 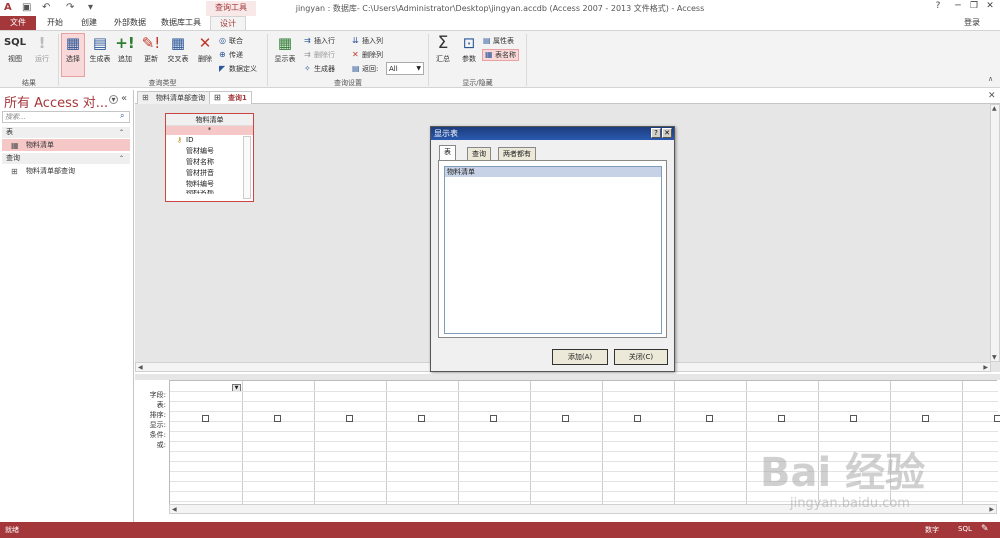 I want to click on insert-rows-button: ⇉ 插入行, so click(x=319, y=41).